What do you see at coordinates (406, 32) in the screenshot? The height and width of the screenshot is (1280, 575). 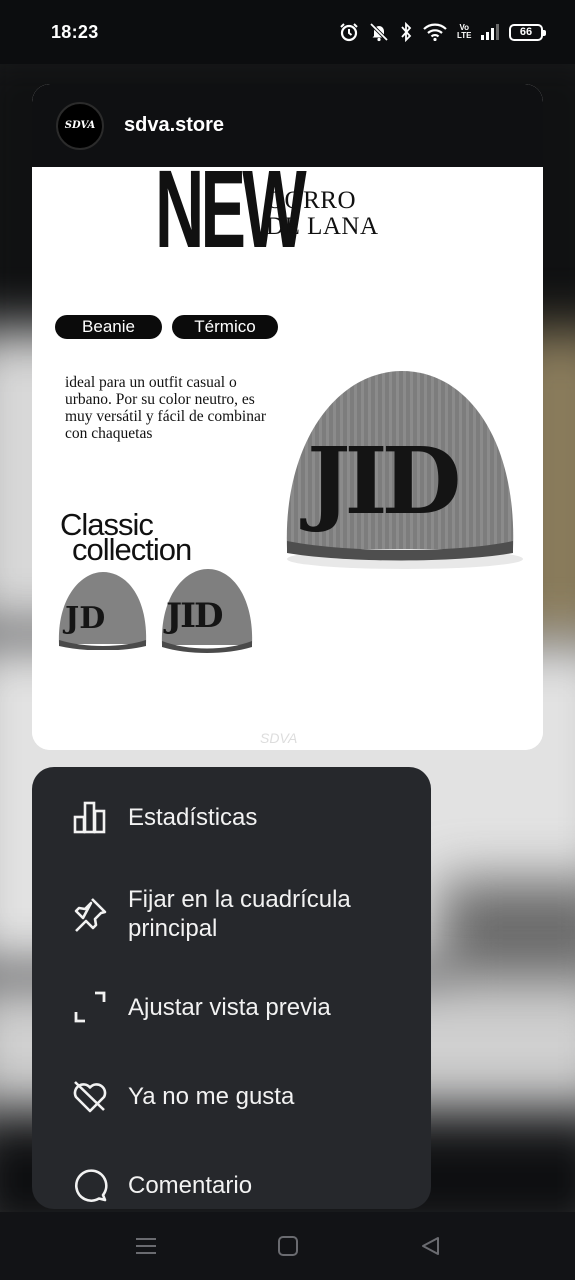 I see `bluetooth-icon` at bounding box center [406, 32].